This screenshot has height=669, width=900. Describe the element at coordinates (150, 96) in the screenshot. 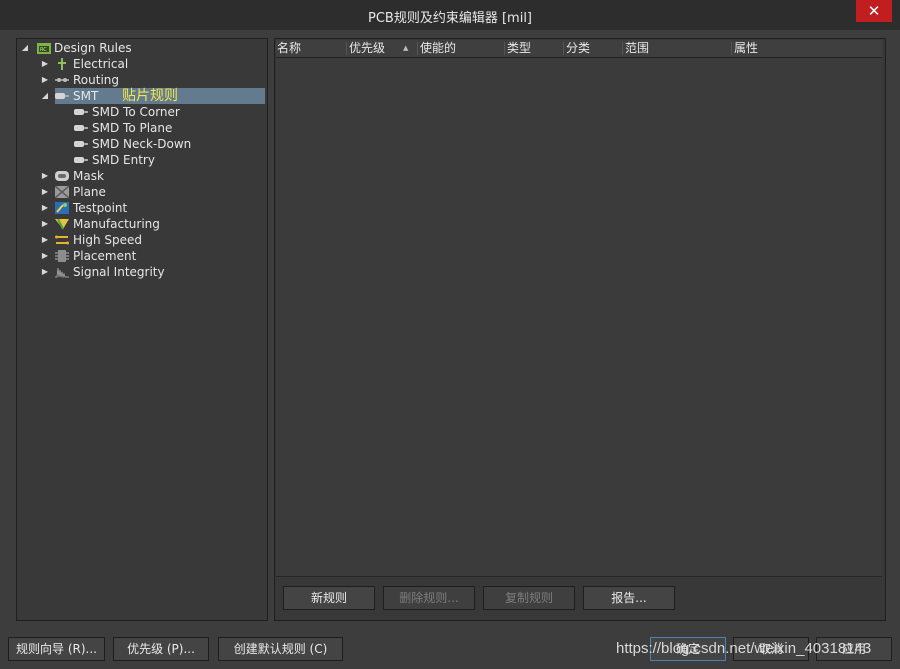

I see `annotation-smt: 贴片规则` at that location.